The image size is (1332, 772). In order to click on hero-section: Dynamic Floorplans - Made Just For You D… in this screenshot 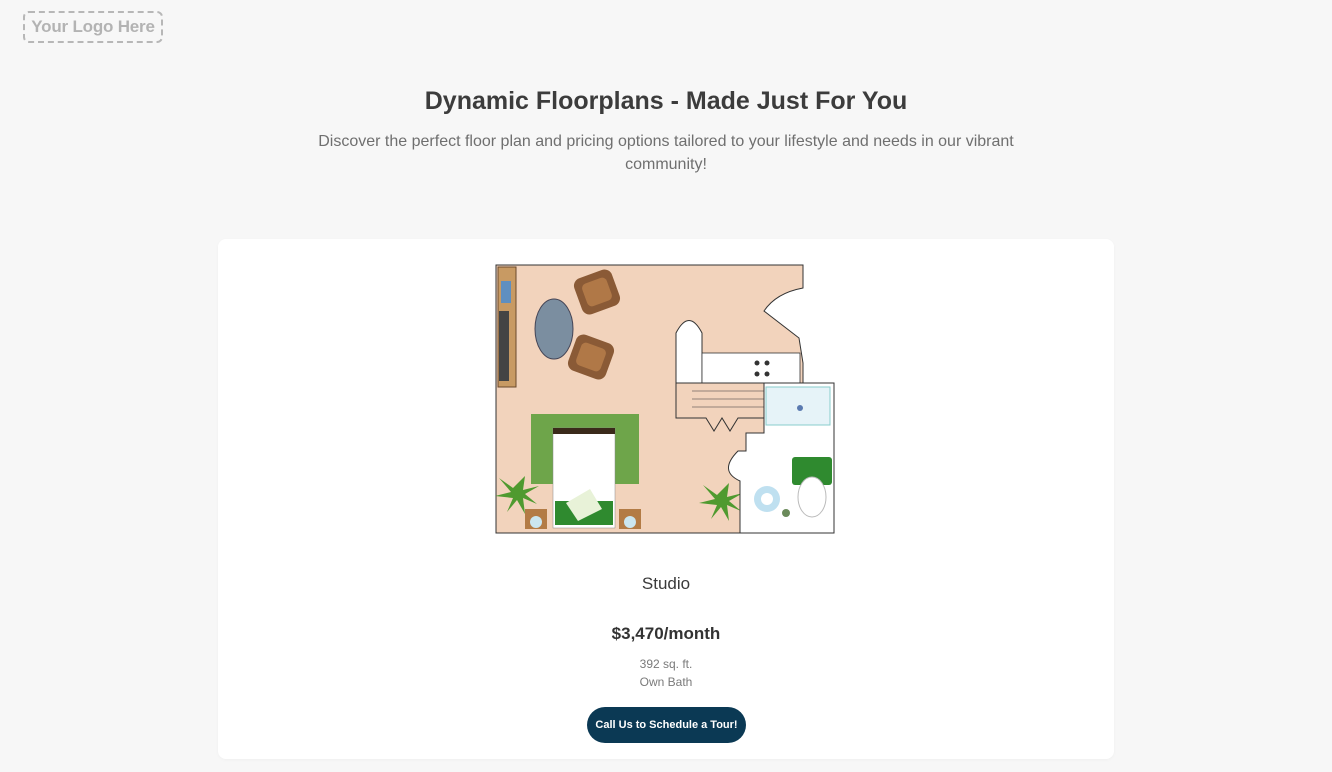, I will do `click(666, 130)`.